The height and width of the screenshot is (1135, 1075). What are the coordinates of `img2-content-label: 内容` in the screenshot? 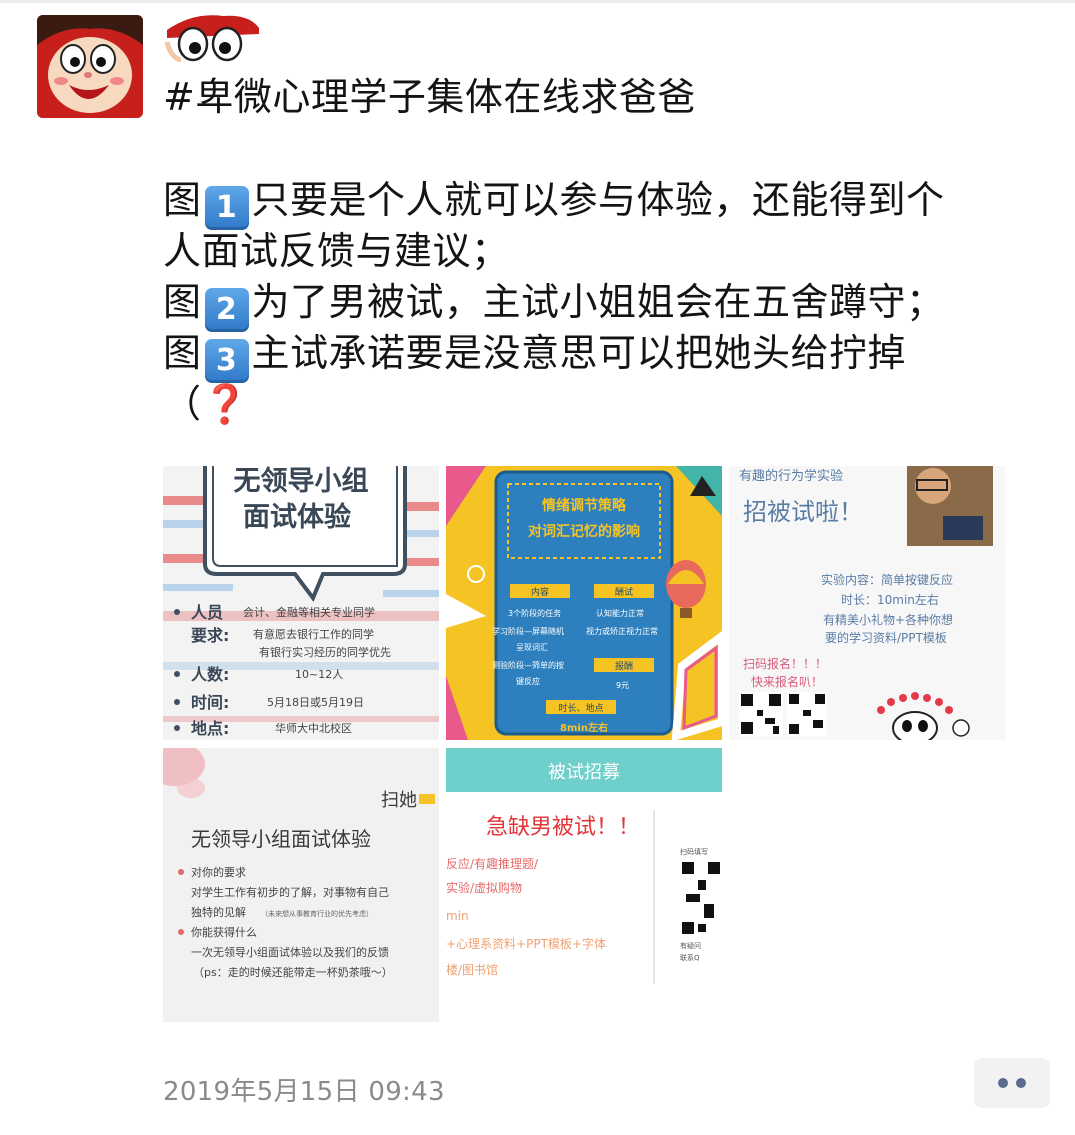 It's located at (540, 592).